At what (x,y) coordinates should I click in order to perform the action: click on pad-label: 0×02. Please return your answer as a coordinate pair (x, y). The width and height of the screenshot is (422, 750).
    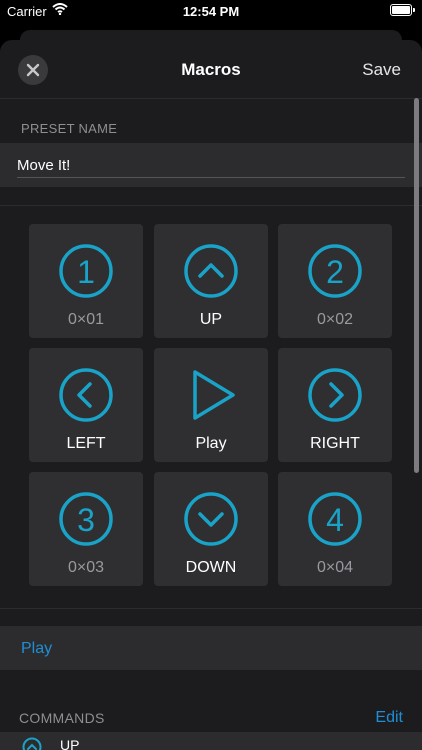
    Looking at the image, I should click on (335, 319).